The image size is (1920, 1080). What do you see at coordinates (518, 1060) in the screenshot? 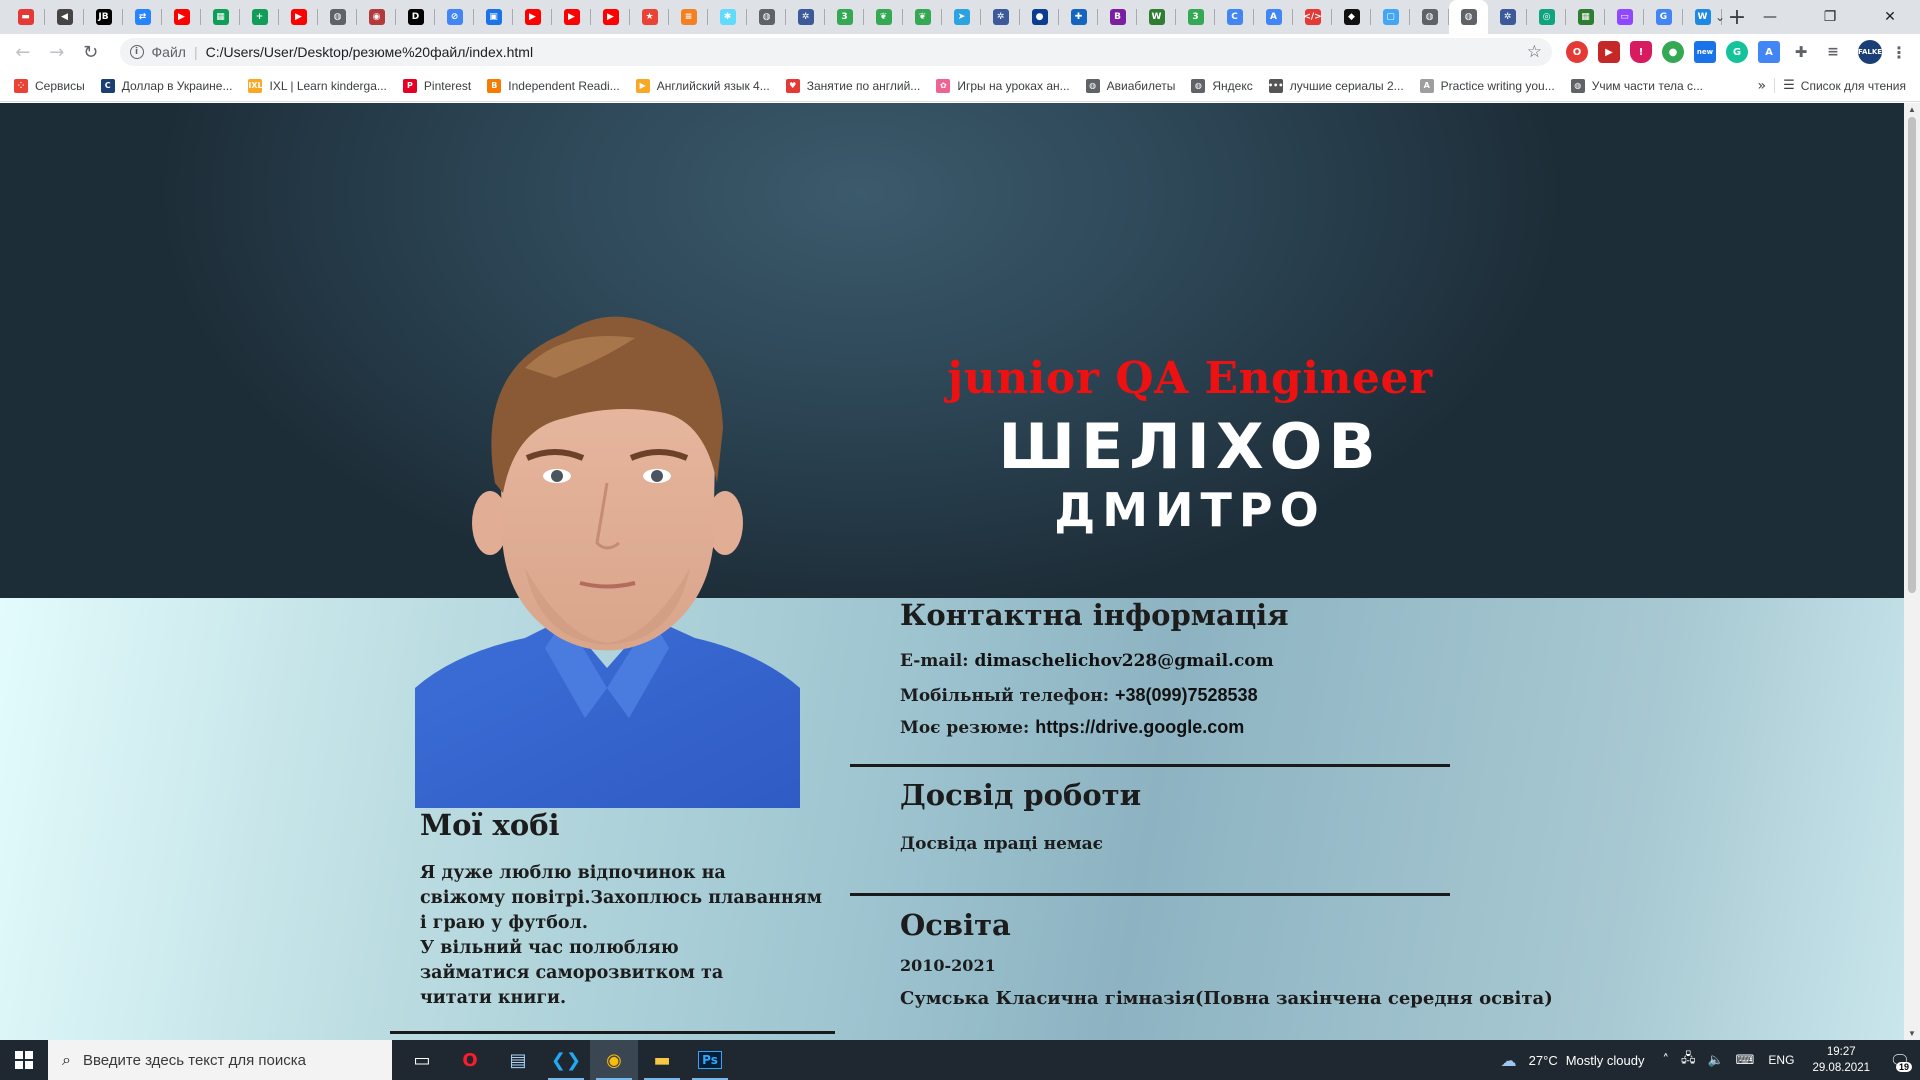
I see `taskbar-app: ▤` at bounding box center [518, 1060].